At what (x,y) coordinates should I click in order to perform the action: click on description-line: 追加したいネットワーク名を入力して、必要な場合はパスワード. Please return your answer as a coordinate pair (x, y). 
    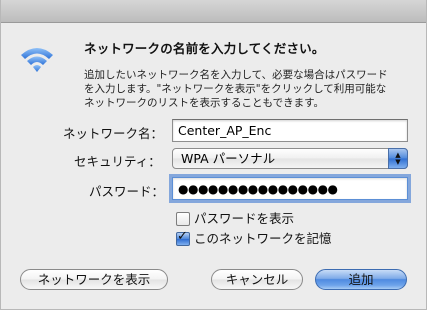
    Looking at the image, I should click on (236, 75).